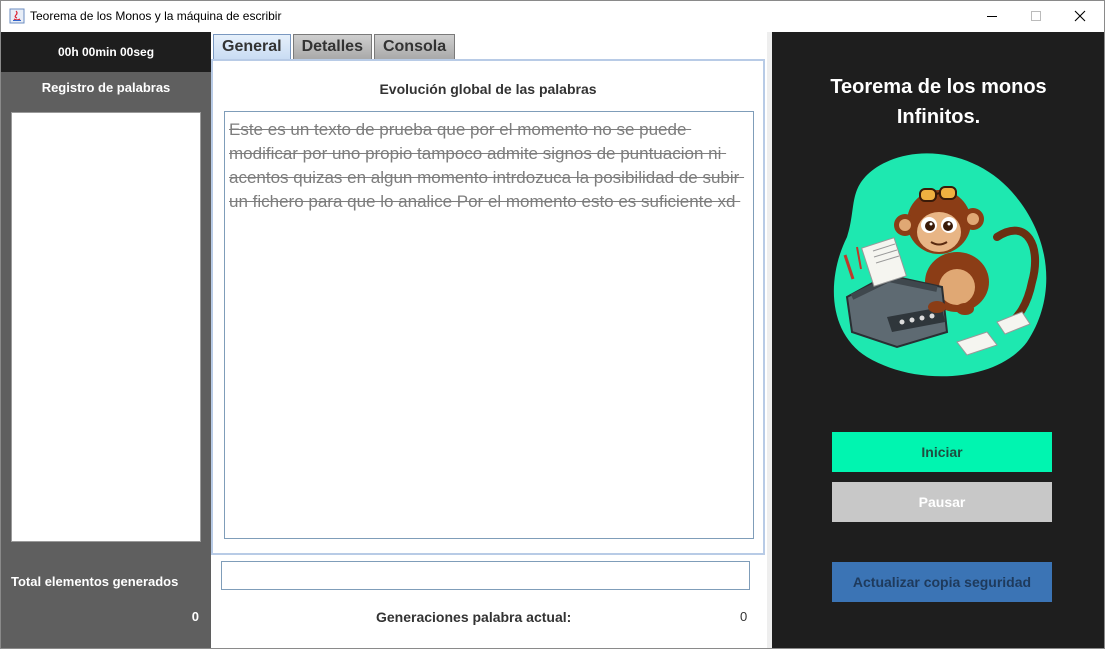  Describe the element at coordinates (474, 617) in the screenshot. I see `generaciones-label: Generaciones palabra actual:` at that location.